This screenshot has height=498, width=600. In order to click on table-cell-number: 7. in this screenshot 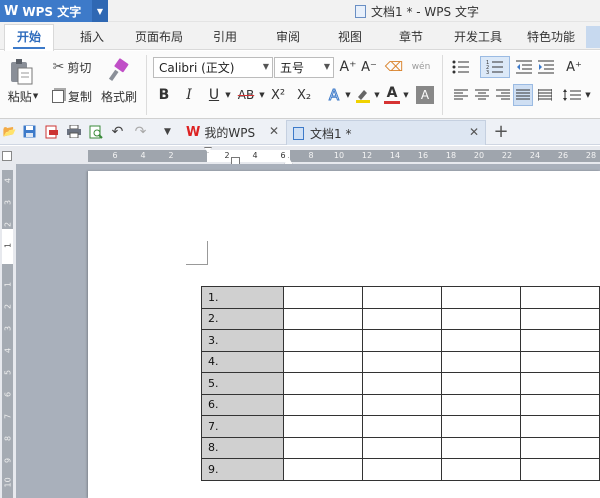, I will do `click(242, 426)`.